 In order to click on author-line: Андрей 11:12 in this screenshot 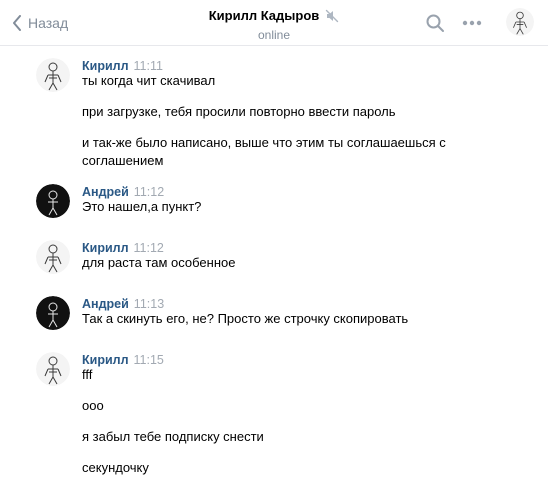, I will do `click(123, 192)`.